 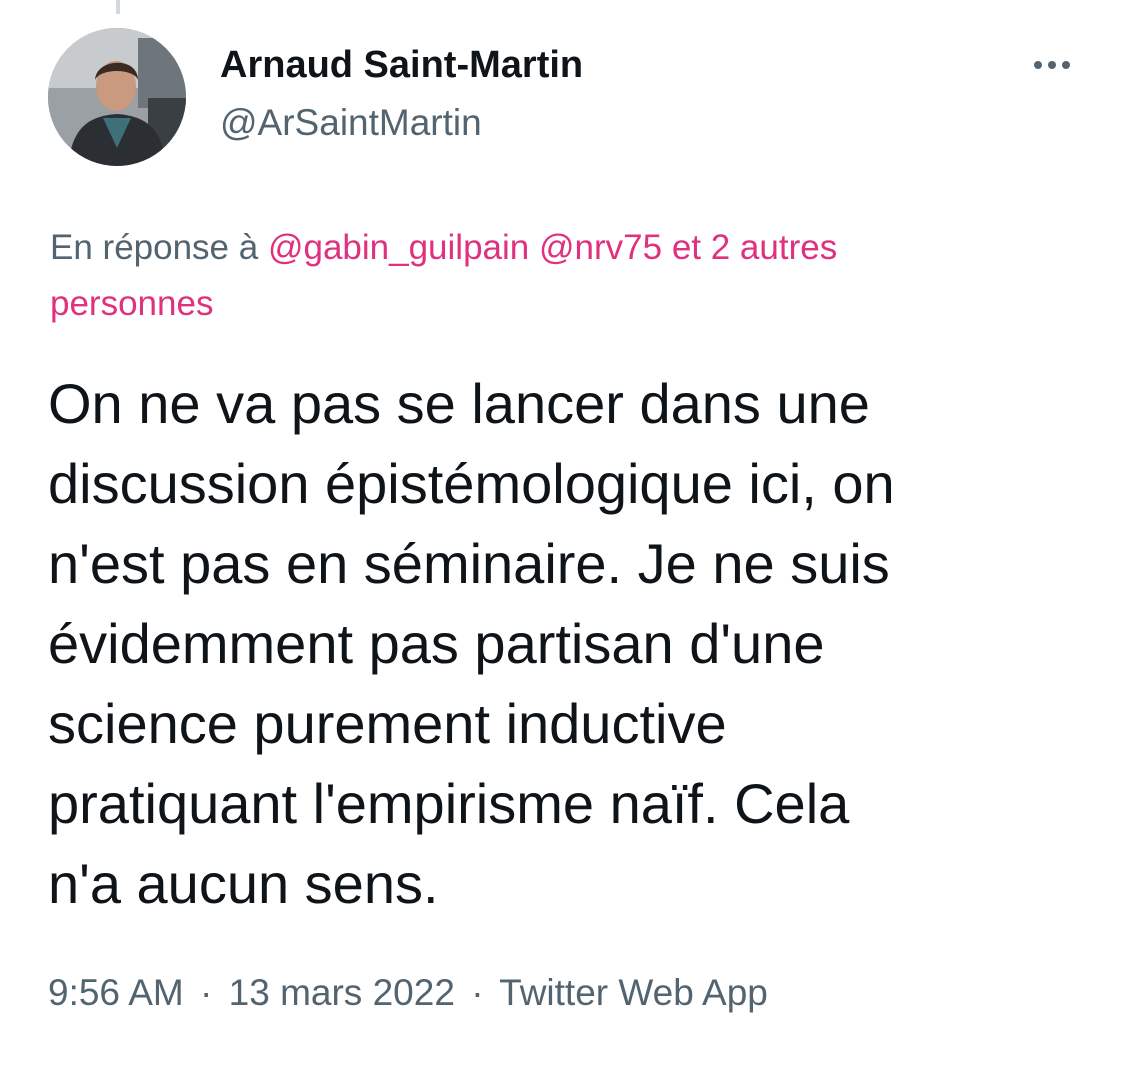 What do you see at coordinates (342, 992) in the screenshot?
I see `tweet-date-link: 13 mars 2022` at bounding box center [342, 992].